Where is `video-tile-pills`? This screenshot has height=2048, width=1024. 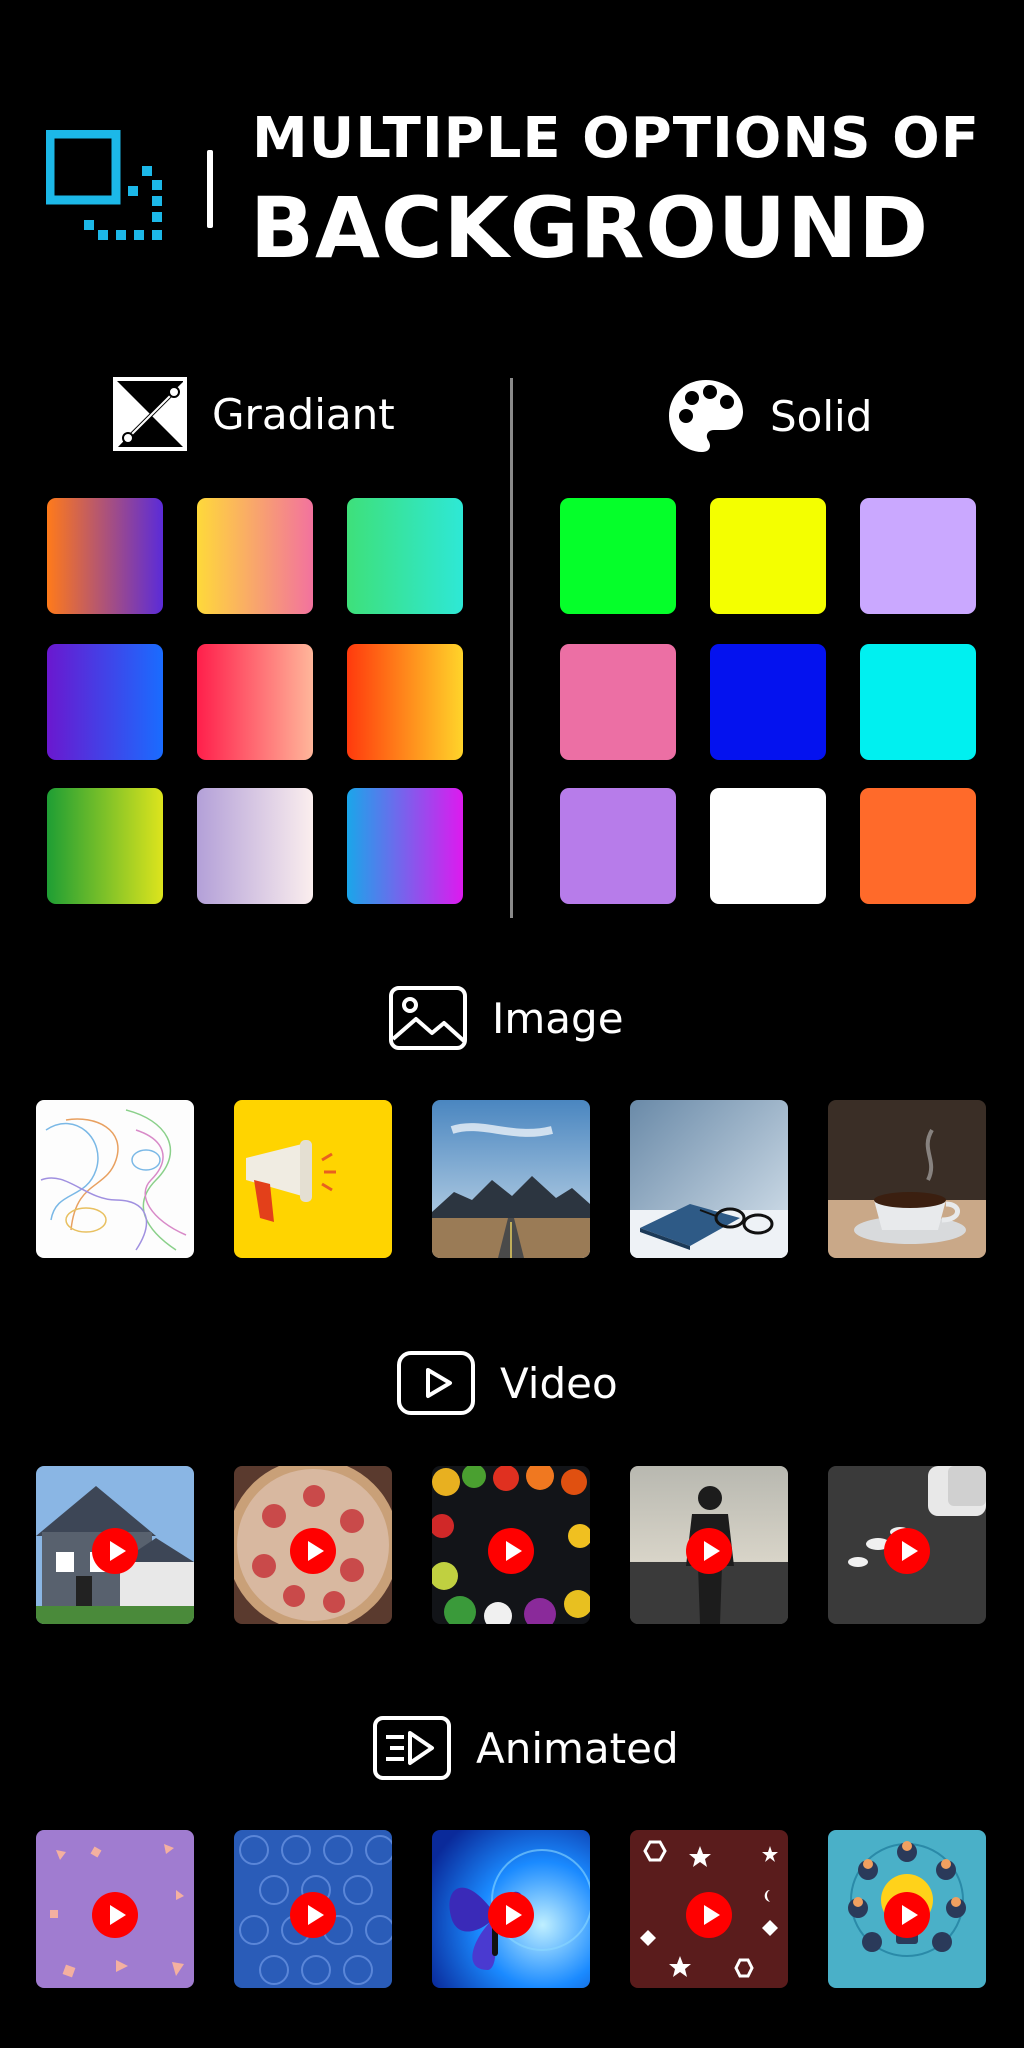 video-tile-pills is located at coordinates (907, 1545).